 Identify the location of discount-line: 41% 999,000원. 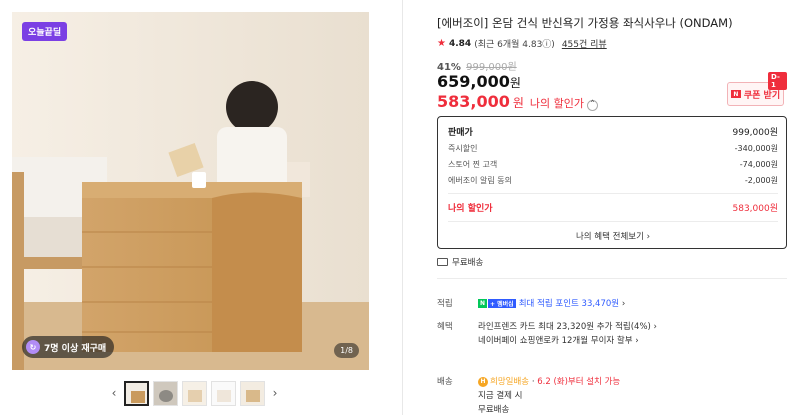
(477, 65).